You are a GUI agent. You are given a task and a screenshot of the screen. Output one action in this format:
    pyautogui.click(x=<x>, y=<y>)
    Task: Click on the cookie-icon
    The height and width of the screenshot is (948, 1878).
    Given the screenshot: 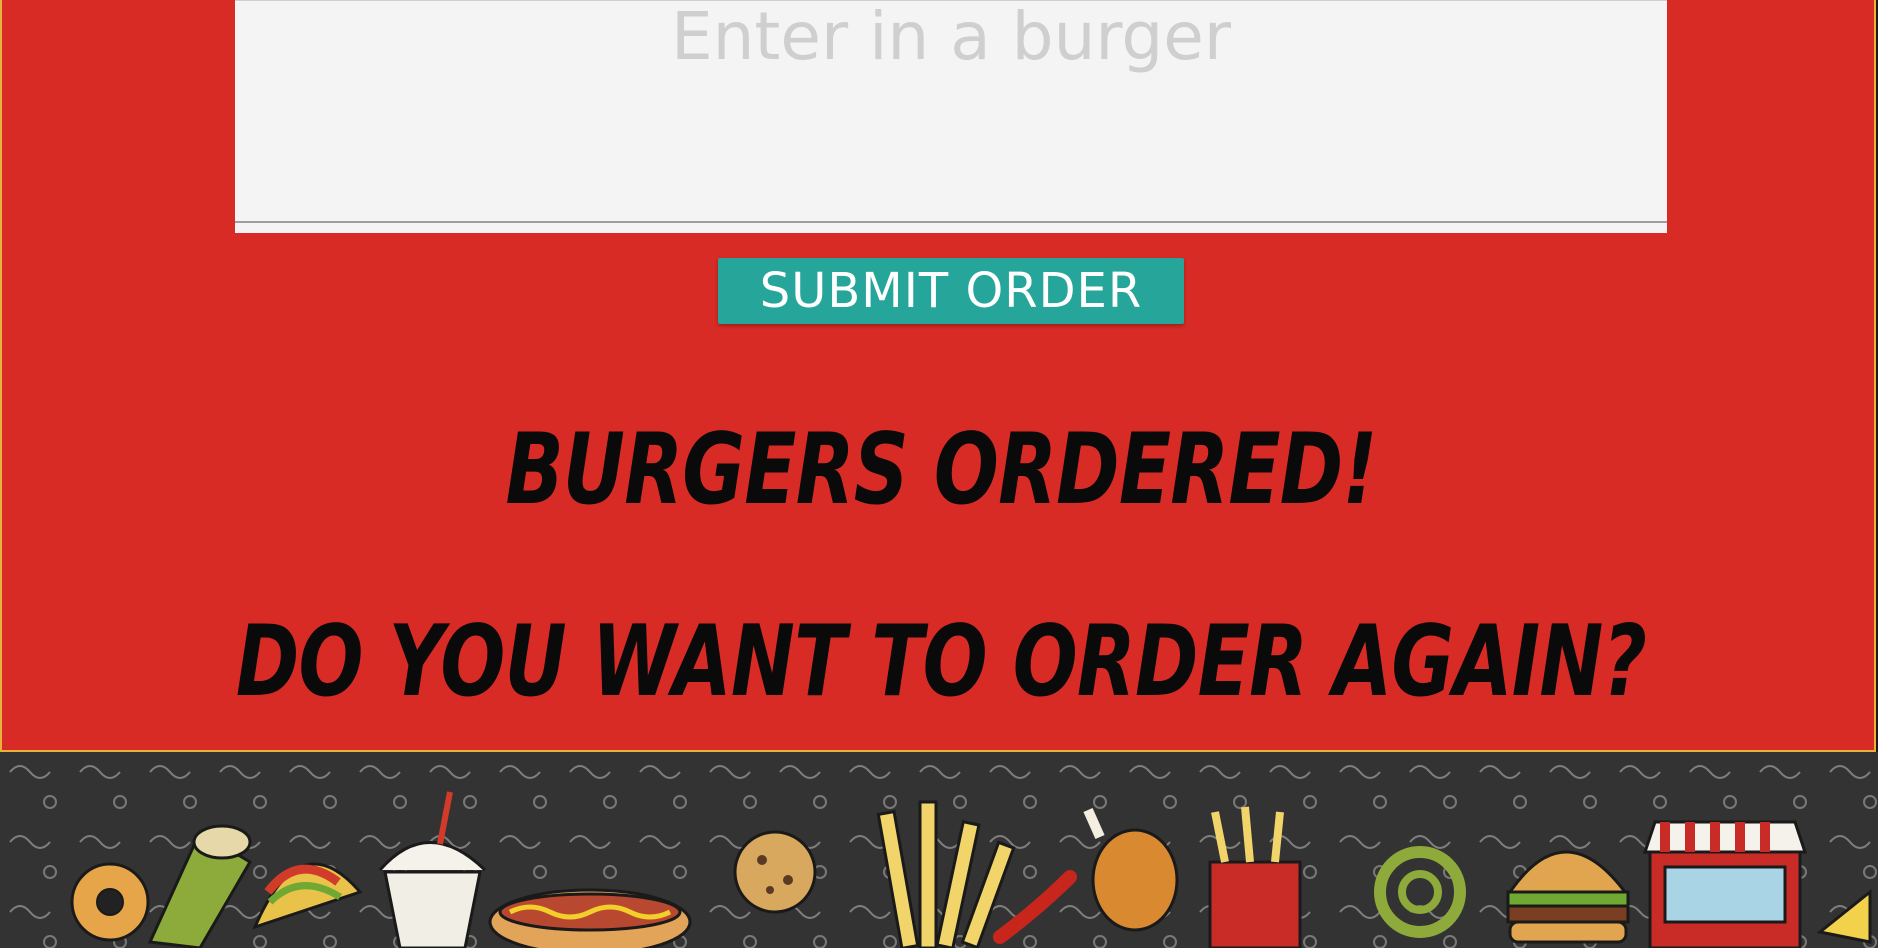 What is the action you would take?
    pyautogui.click(x=775, y=872)
    